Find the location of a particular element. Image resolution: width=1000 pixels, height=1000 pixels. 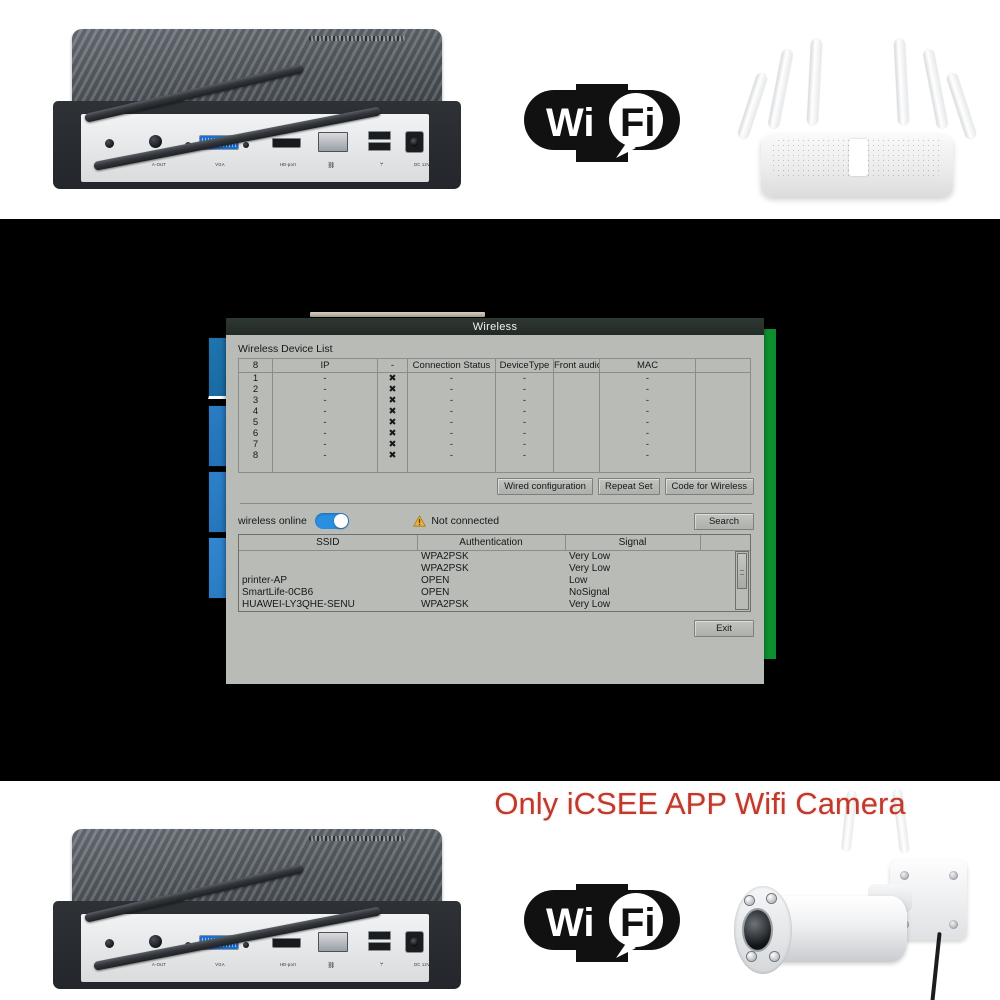

dialog-titlebar: Wireless is located at coordinates (495, 326).